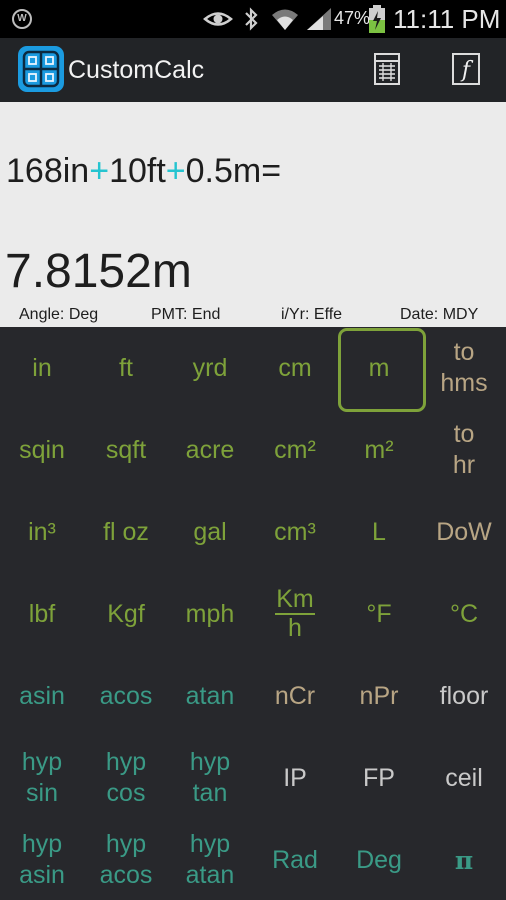 This screenshot has width=506, height=900. Describe the element at coordinates (22, 19) in the screenshot. I see `w-notification-icon: W` at that location.